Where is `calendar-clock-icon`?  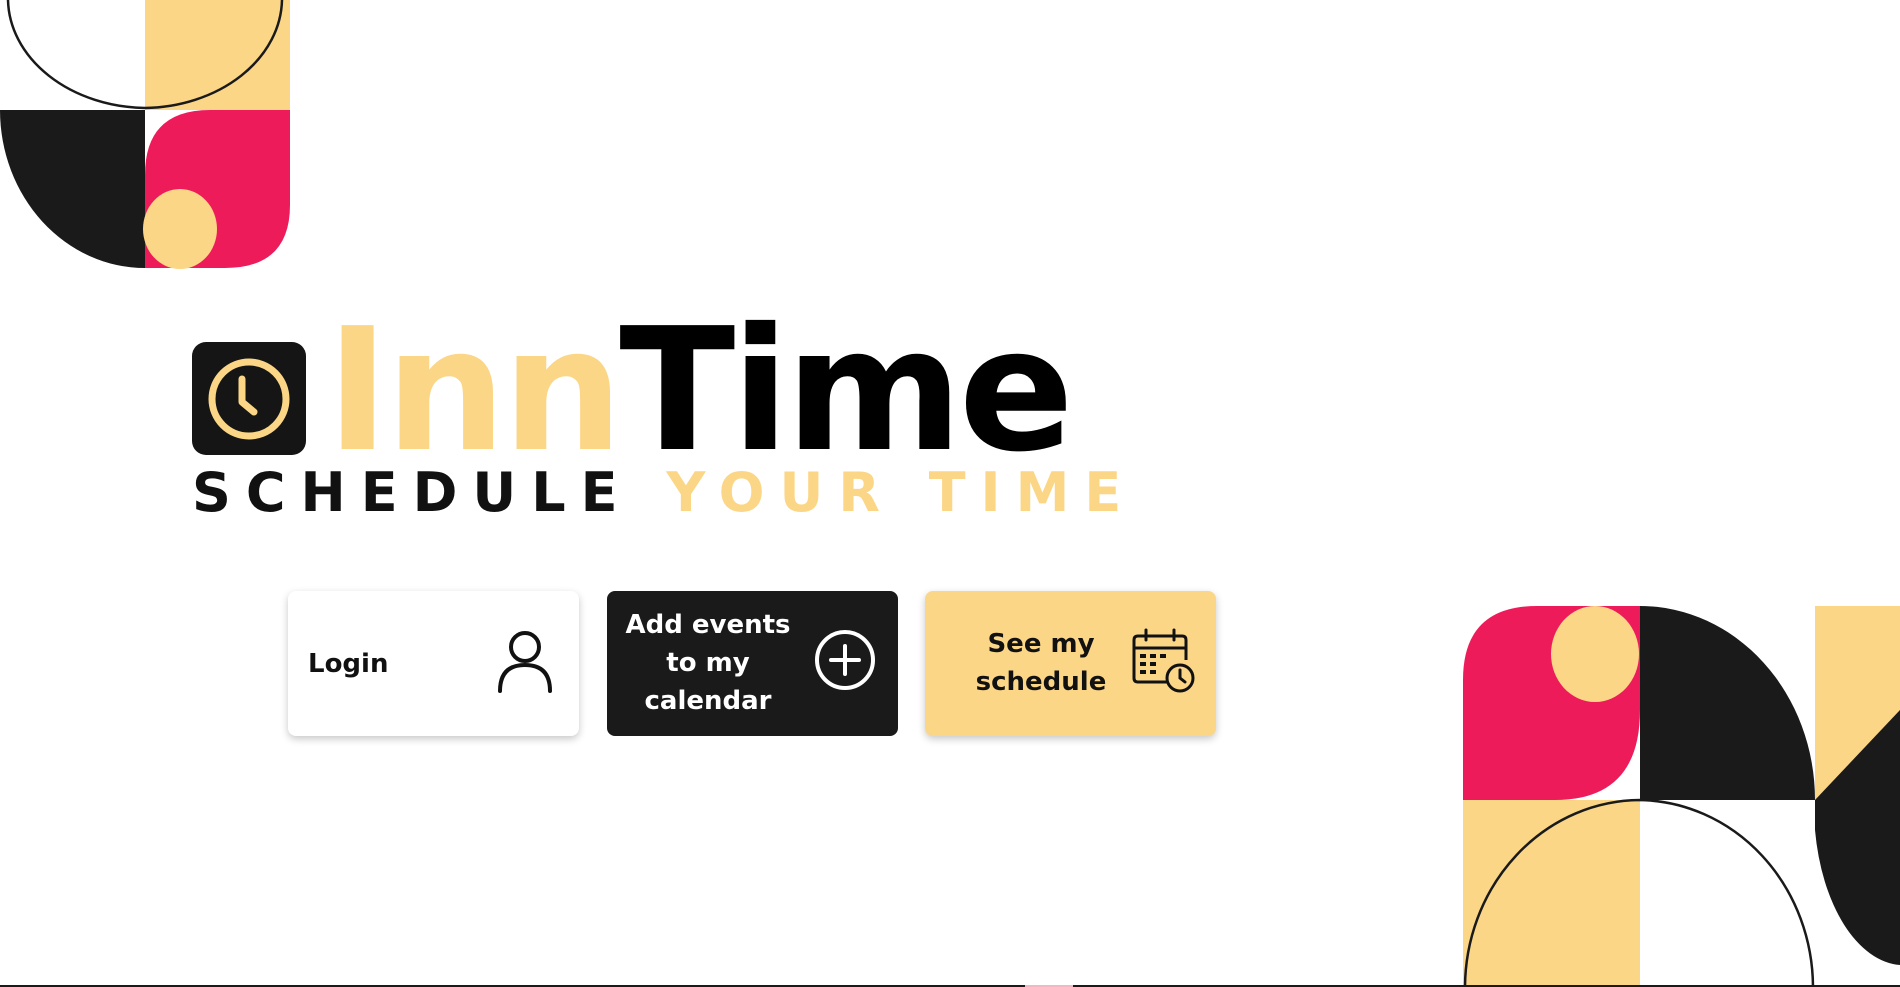 calendar-clock-icon is located at coordinates (1163, 660).